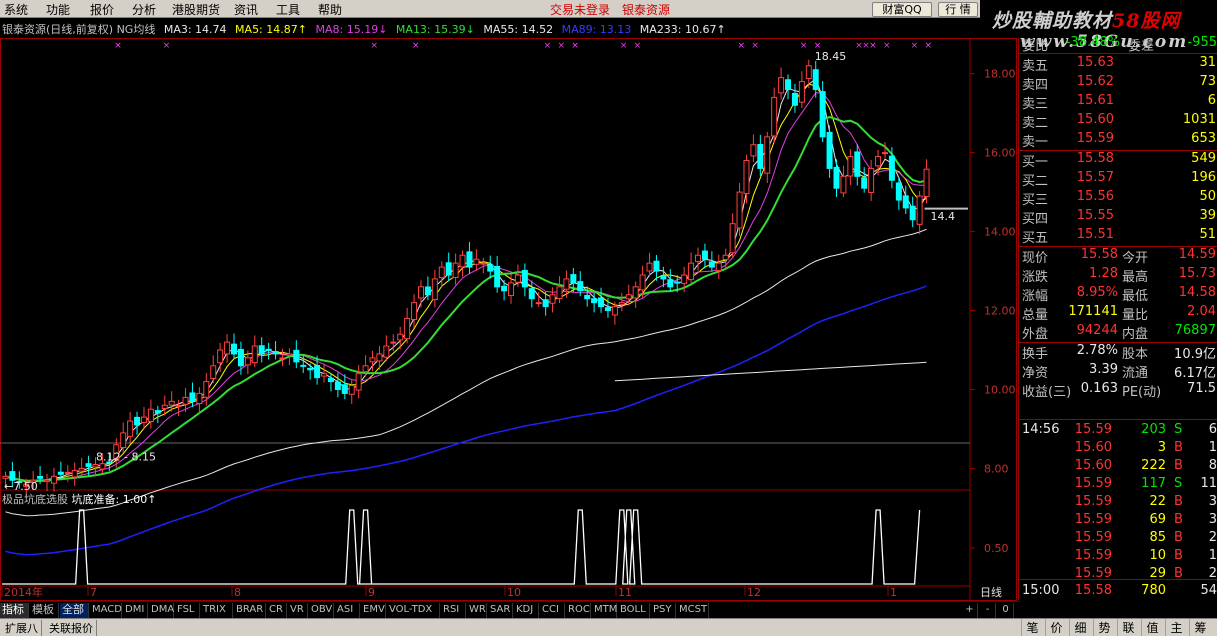 The image size is (1217, 636). What do you see at coordinates (578, 610) in the screenshot?
I see `indicator-tab-roc: ROC` at bounding box center [578, 610].